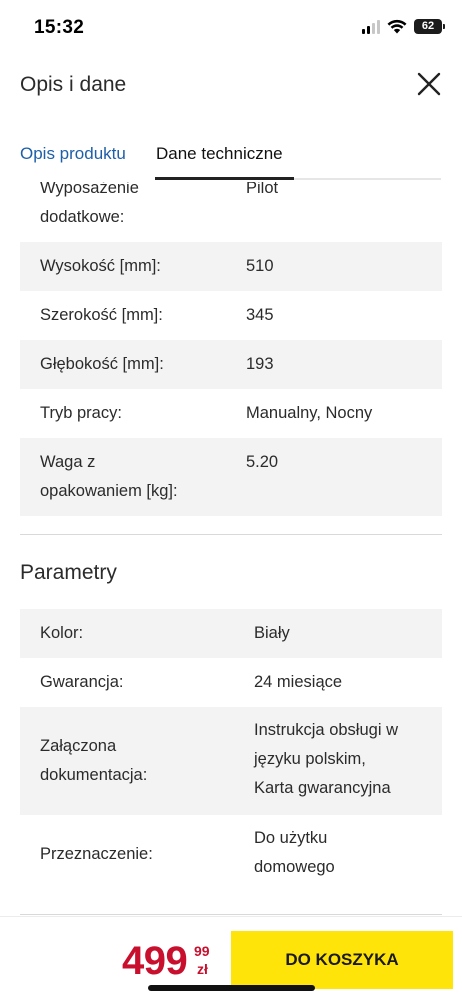  Describe the element at coordinates (89, 189) in the screenshot. I see `spec-label: Wyposażenie` at that location.